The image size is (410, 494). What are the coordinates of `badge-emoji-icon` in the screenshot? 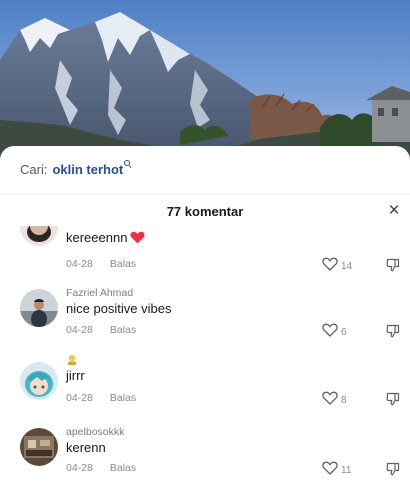 It's located at (72, 361).